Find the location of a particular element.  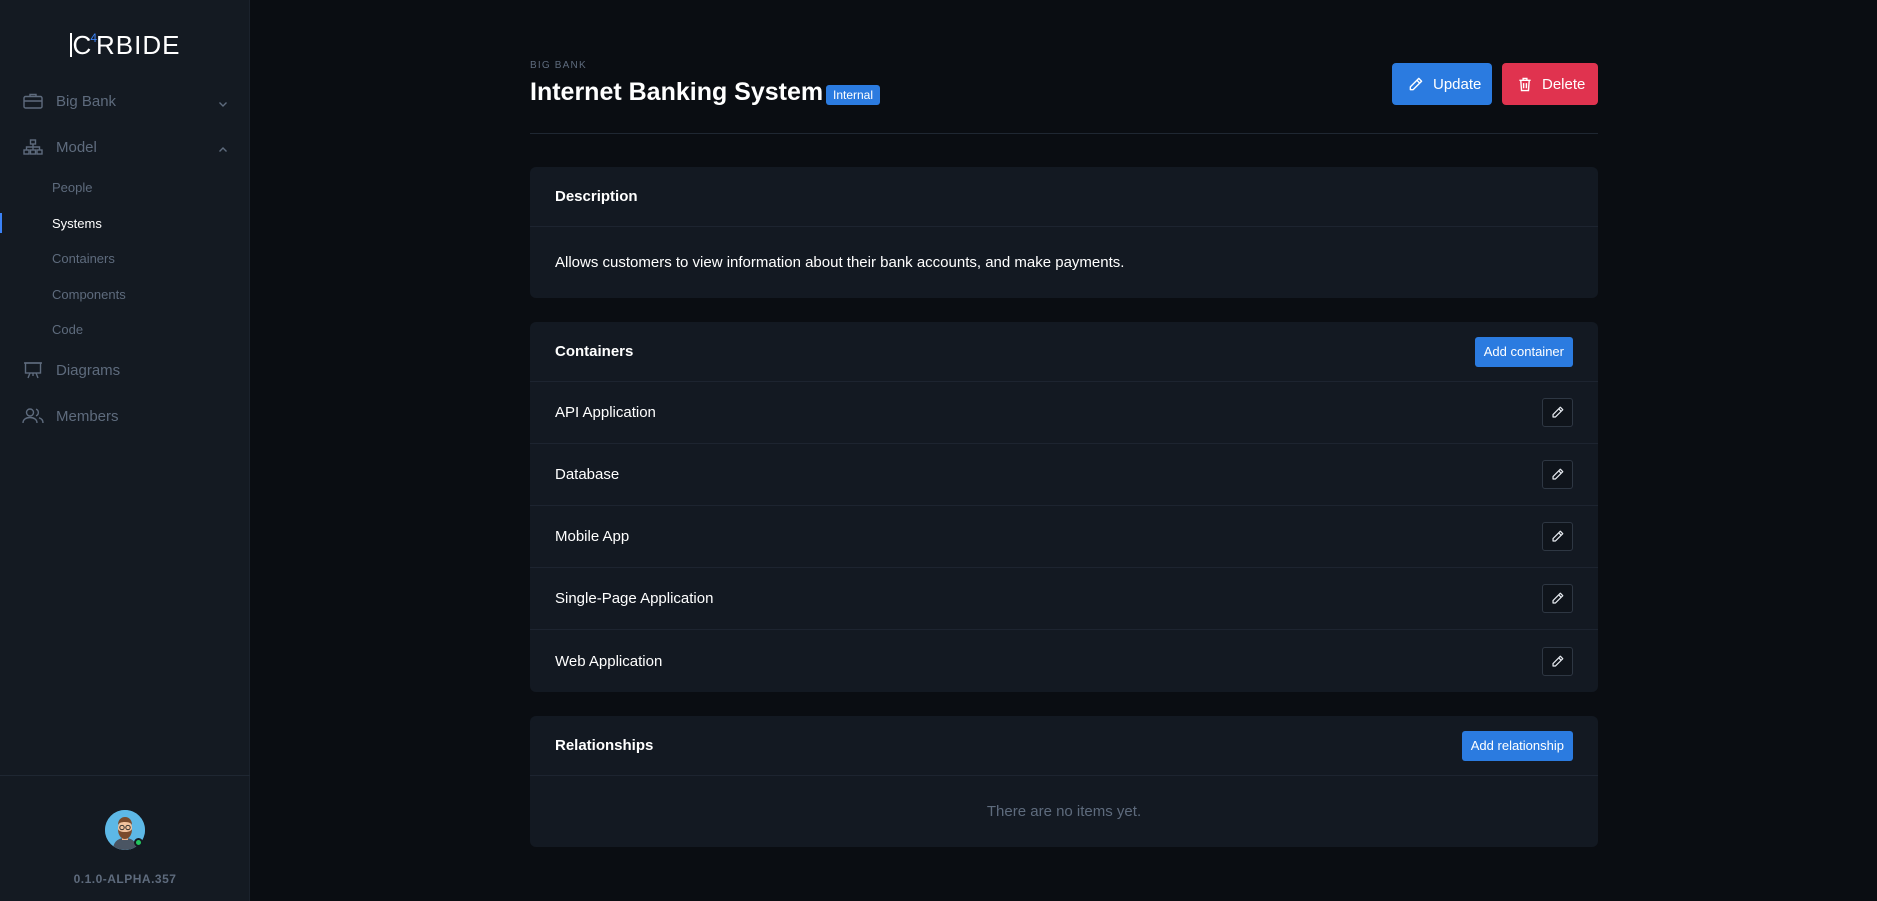

container-name: Web Application is located at coordinates (609, 661).